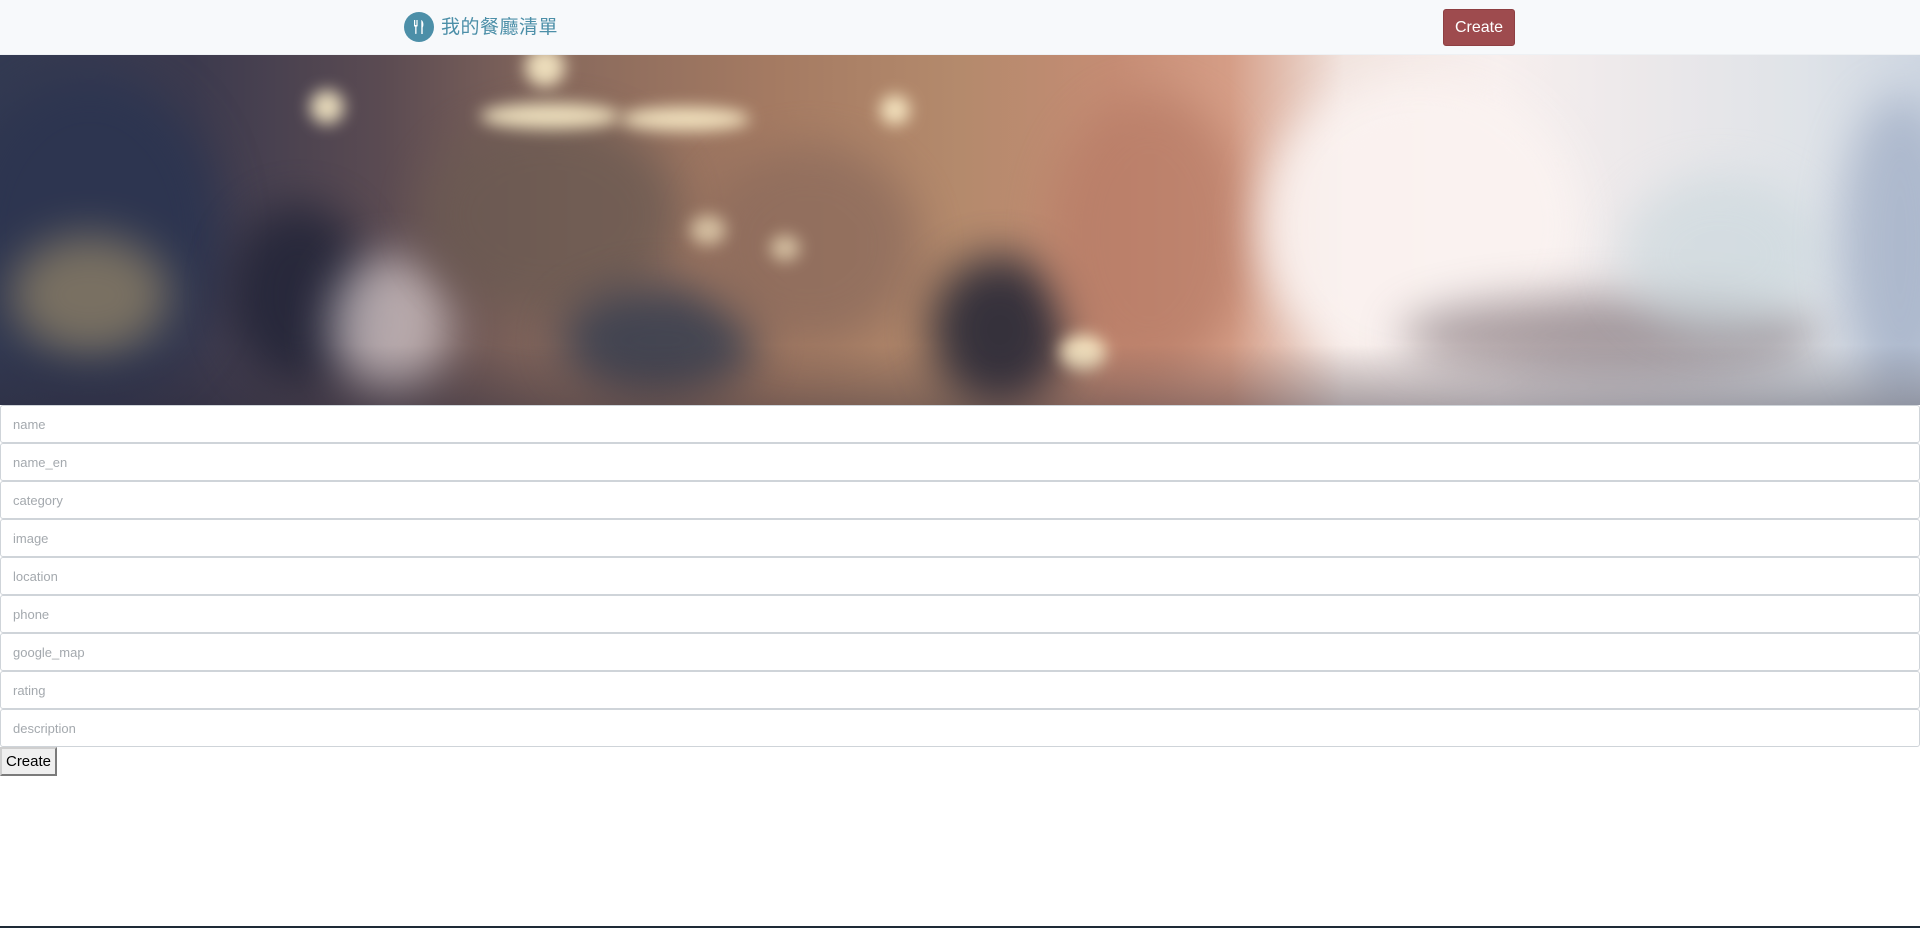 This screenshot has height=928, width=1920. Describe the element at coordinates (960, 728) in the screenshot. I see `description-input` at that location.